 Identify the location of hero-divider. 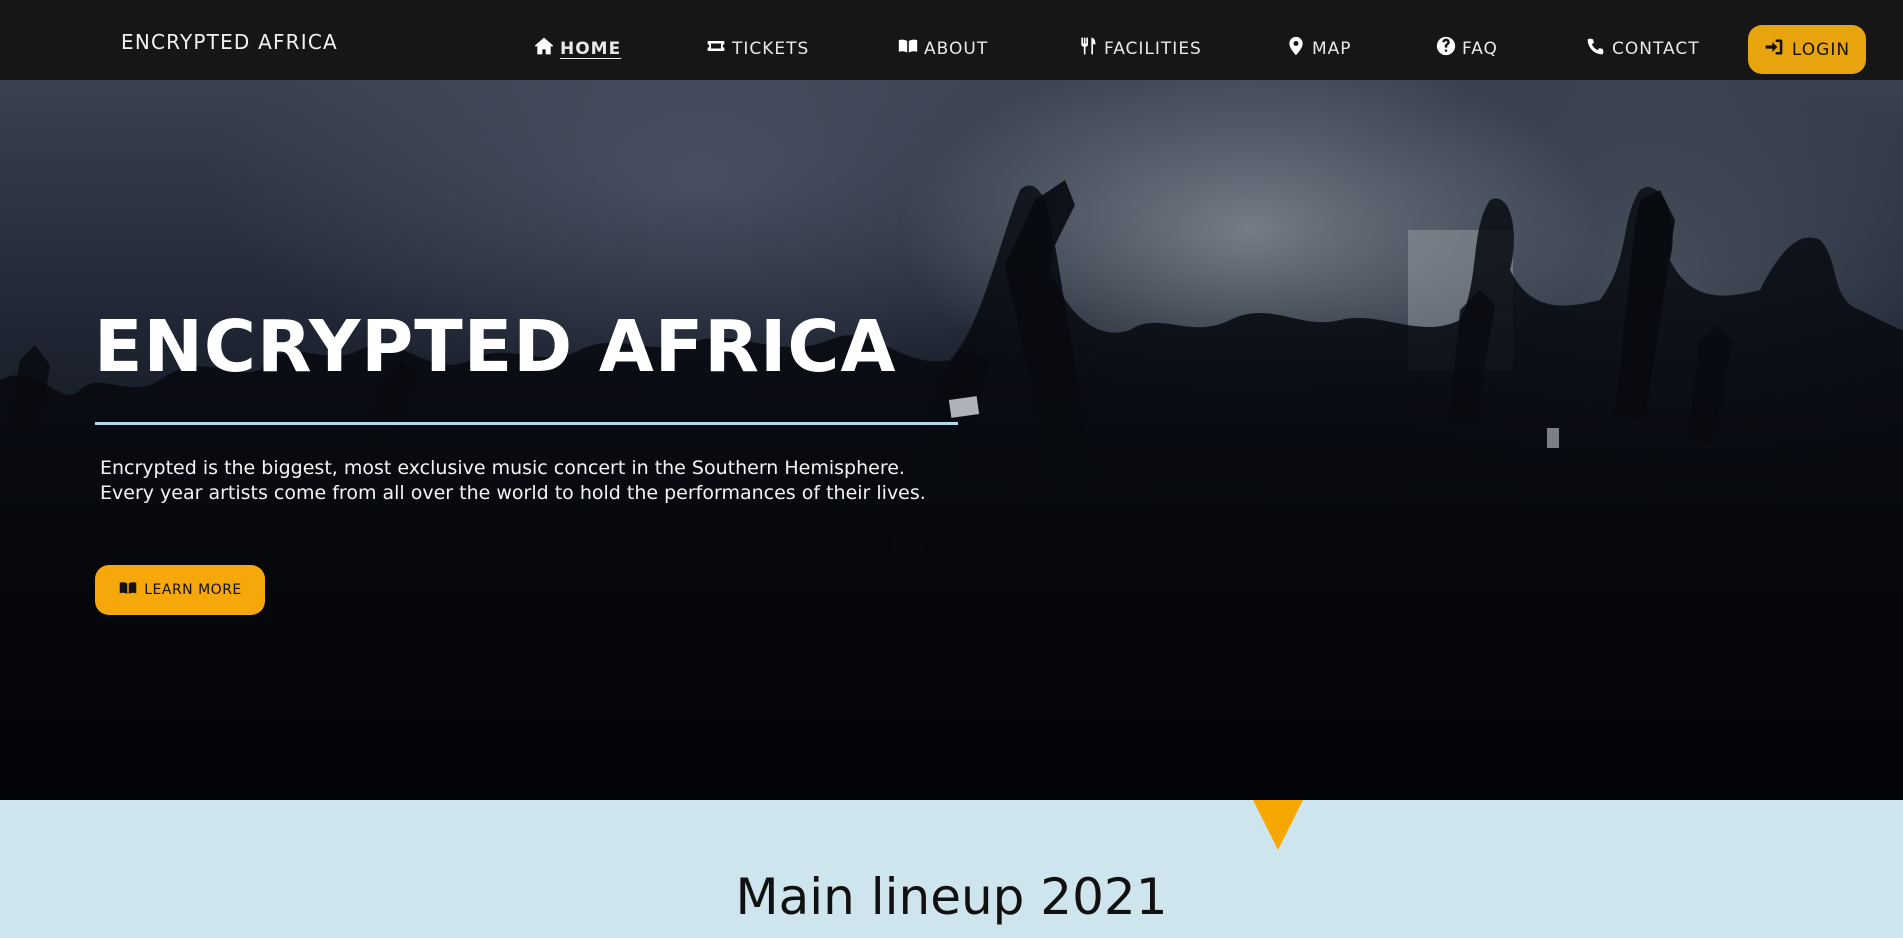
(526, 423).